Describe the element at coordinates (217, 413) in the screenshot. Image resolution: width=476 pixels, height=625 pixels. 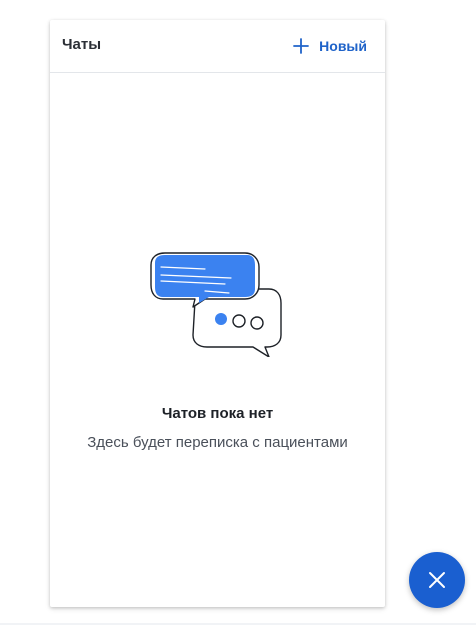
I see `empty-state-title: Чатов пока нет` at that location.